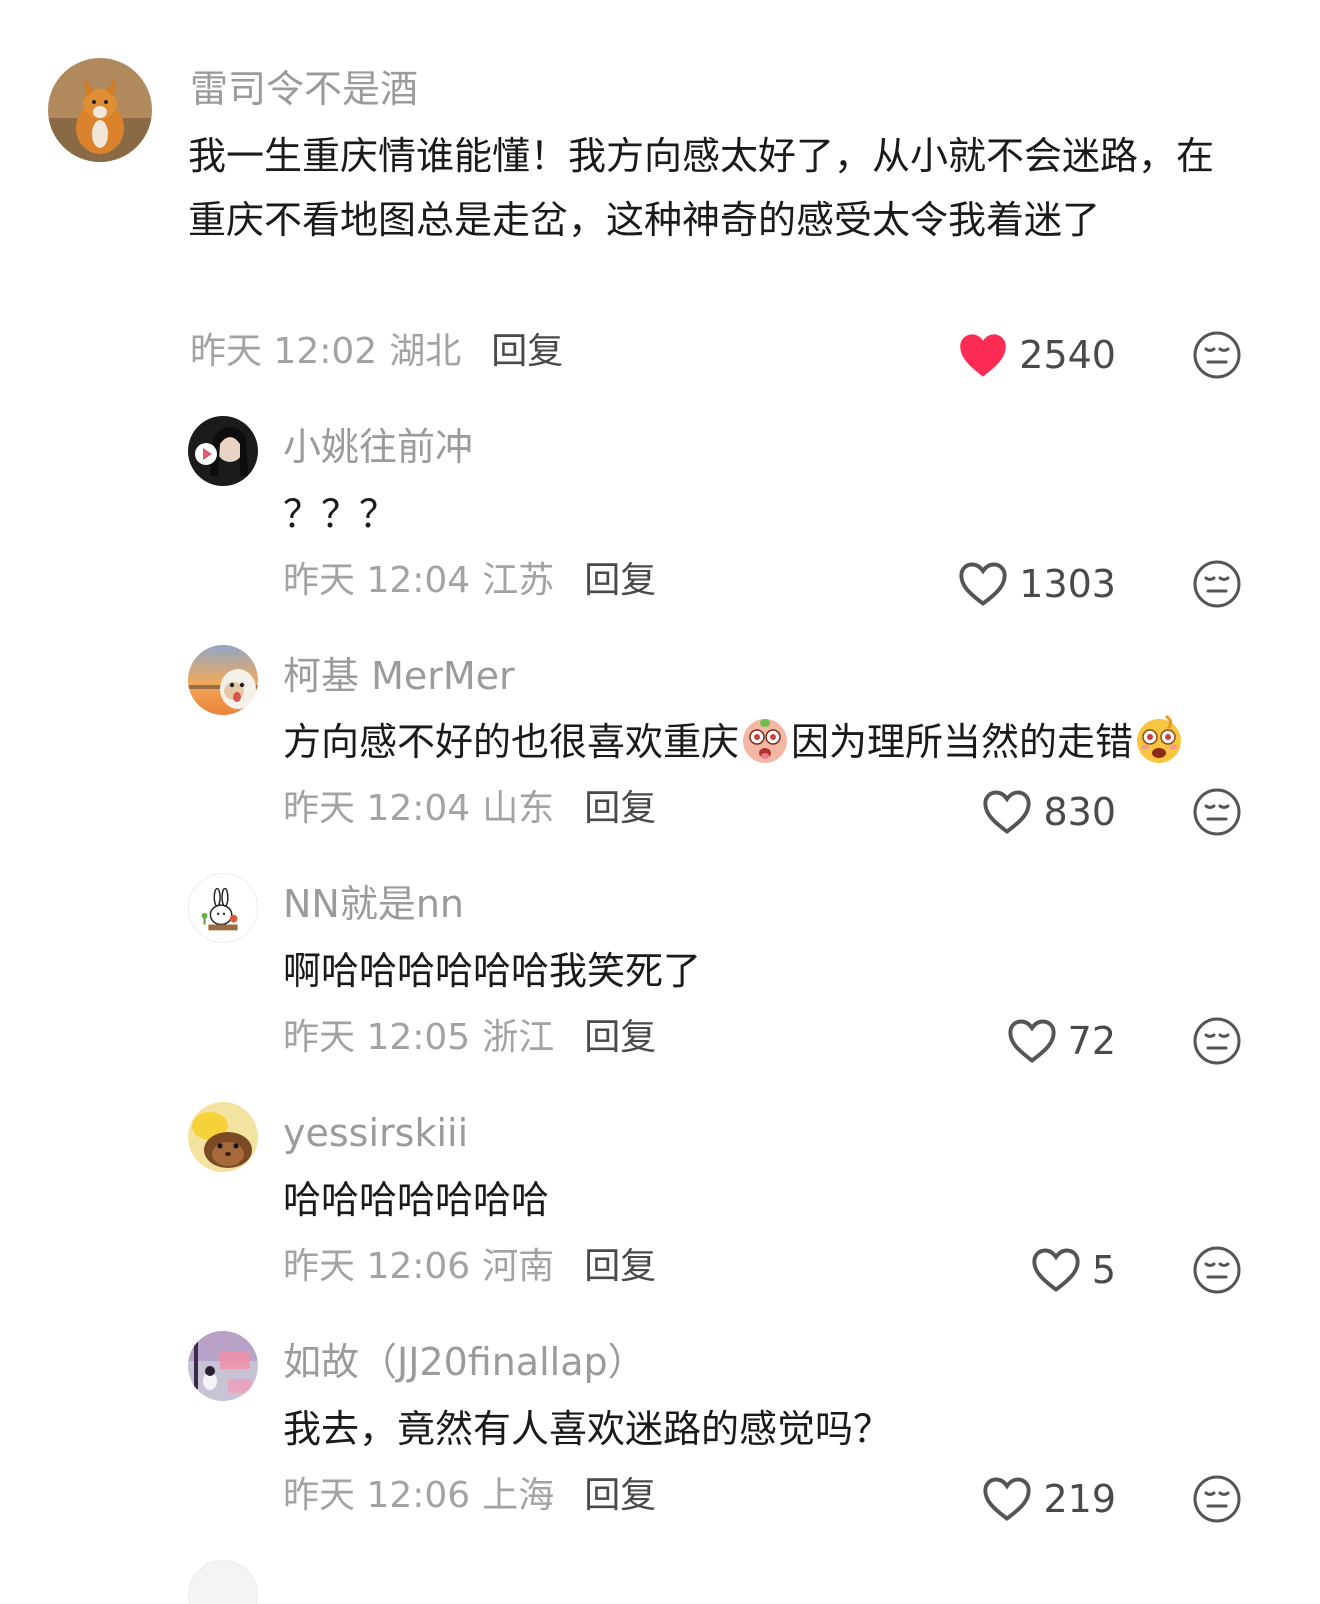 The width and height of the screenshot is (1320, 1604). What do you see at coordinates (1091, 1041) in the screenshot?
I see `like-count: 72` at bounding box center [1091, 1041].